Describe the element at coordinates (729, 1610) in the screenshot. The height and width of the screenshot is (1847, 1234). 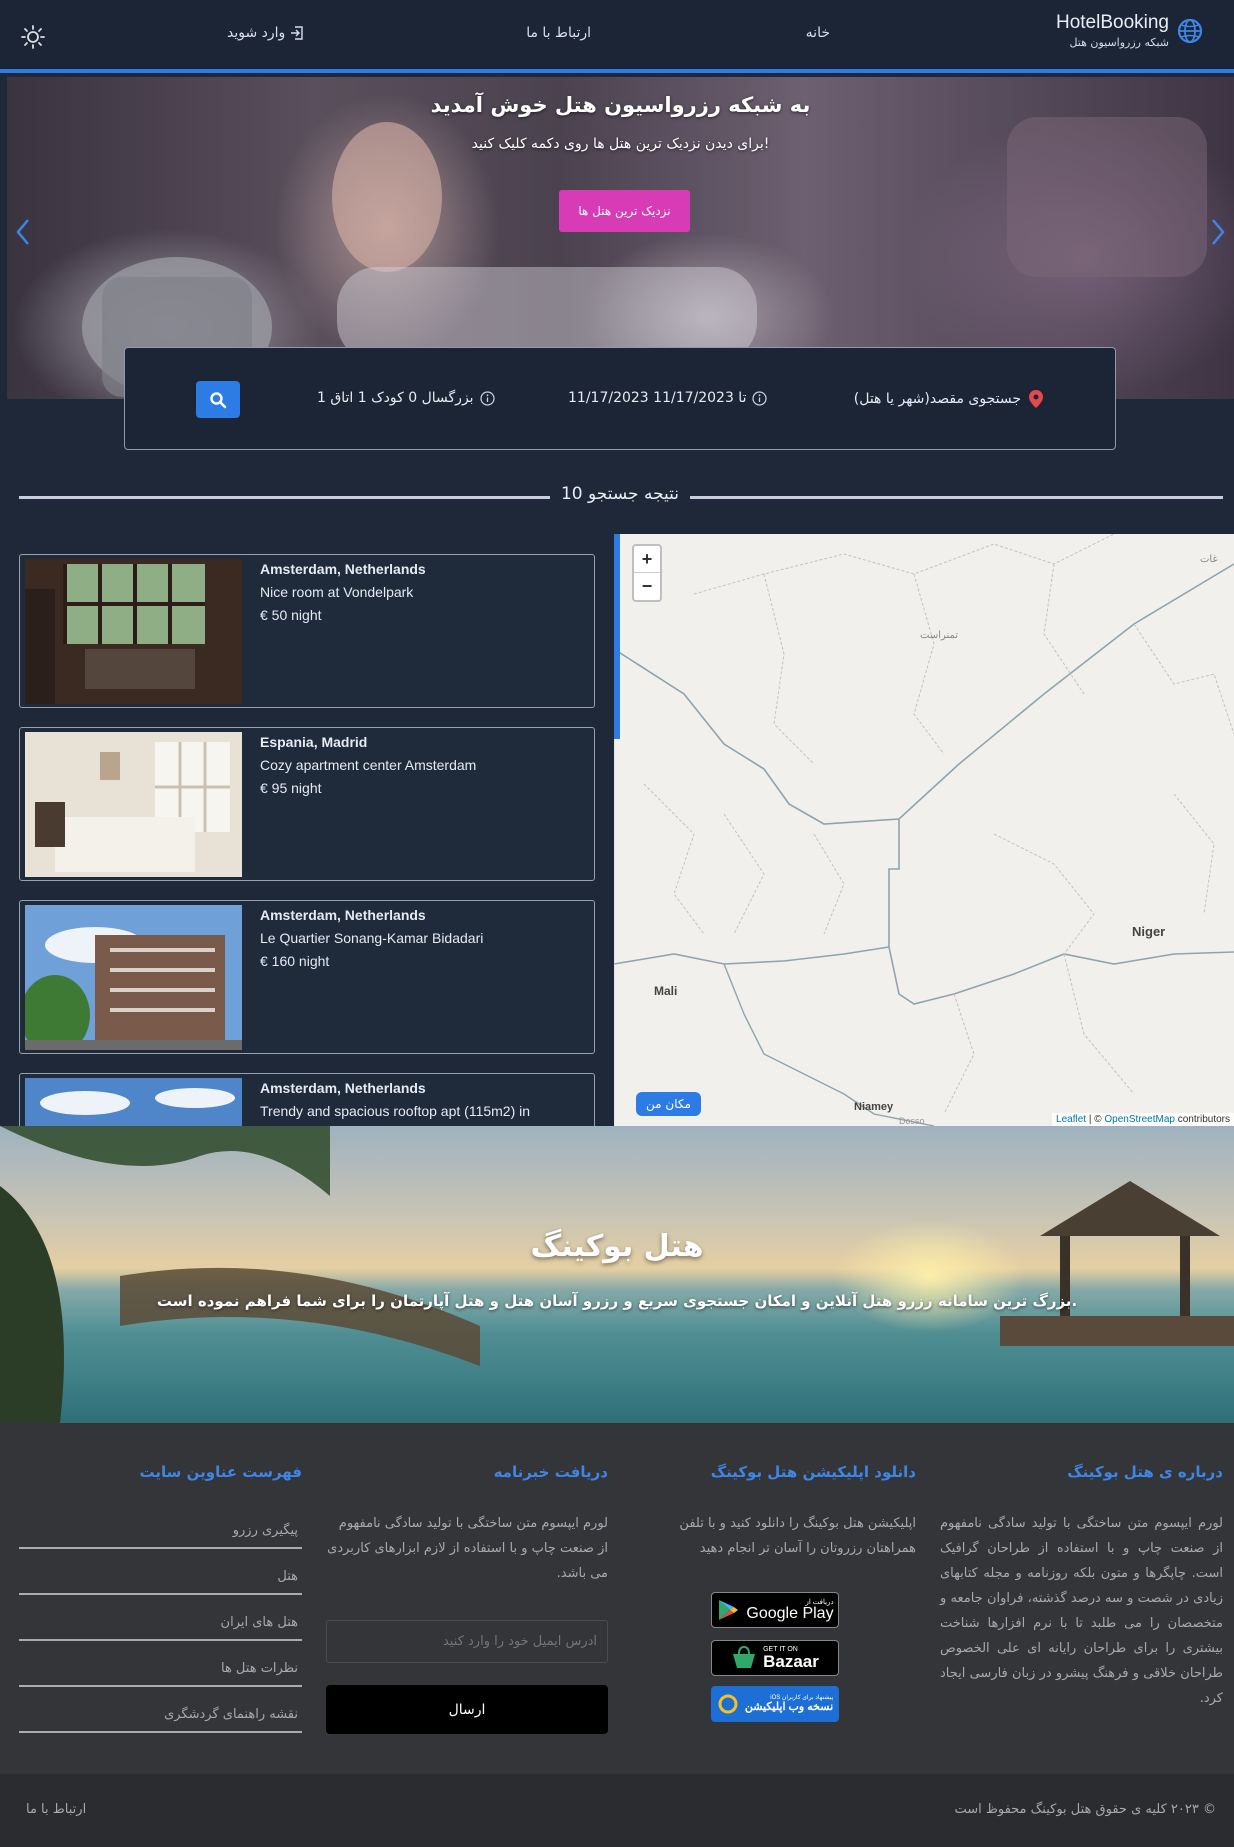
I see `google-play-icon` at that location.